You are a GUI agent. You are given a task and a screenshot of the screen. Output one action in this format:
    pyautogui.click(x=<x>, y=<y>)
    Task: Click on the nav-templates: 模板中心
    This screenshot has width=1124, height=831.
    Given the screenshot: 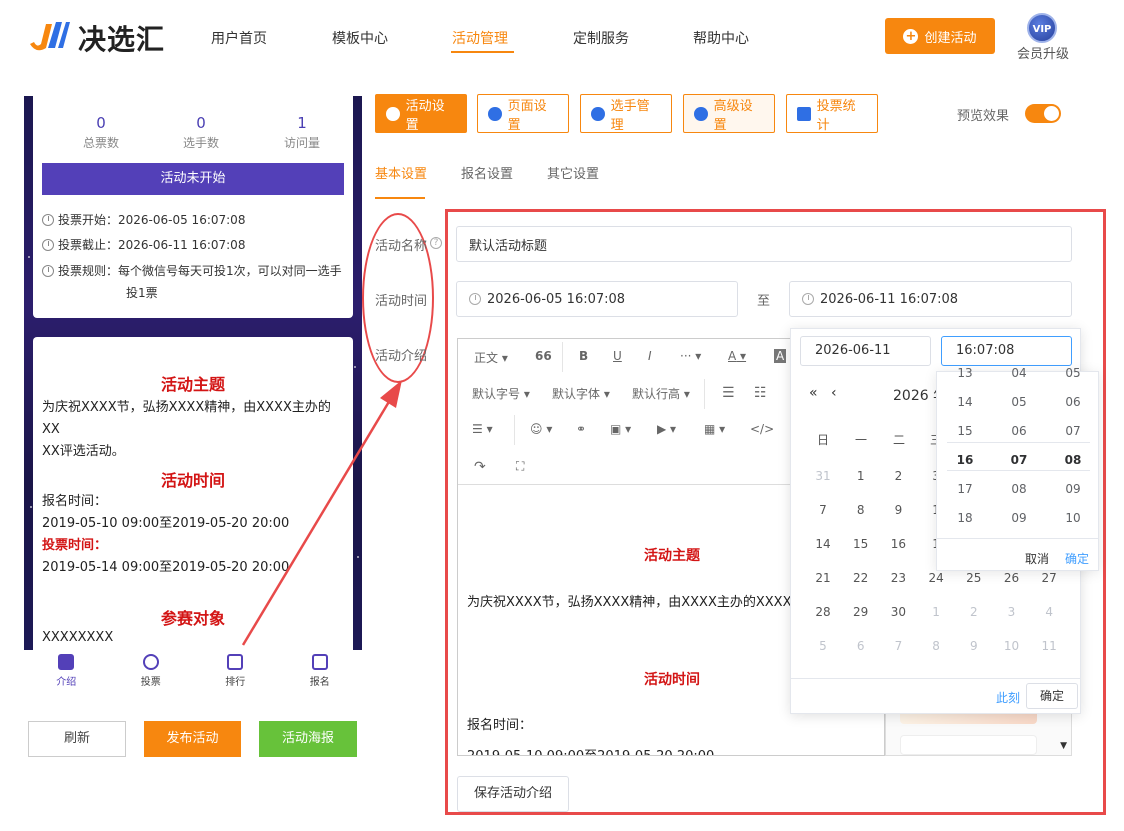 What is the action you would take?
    pyautogui.click(x=360, y=38)
    